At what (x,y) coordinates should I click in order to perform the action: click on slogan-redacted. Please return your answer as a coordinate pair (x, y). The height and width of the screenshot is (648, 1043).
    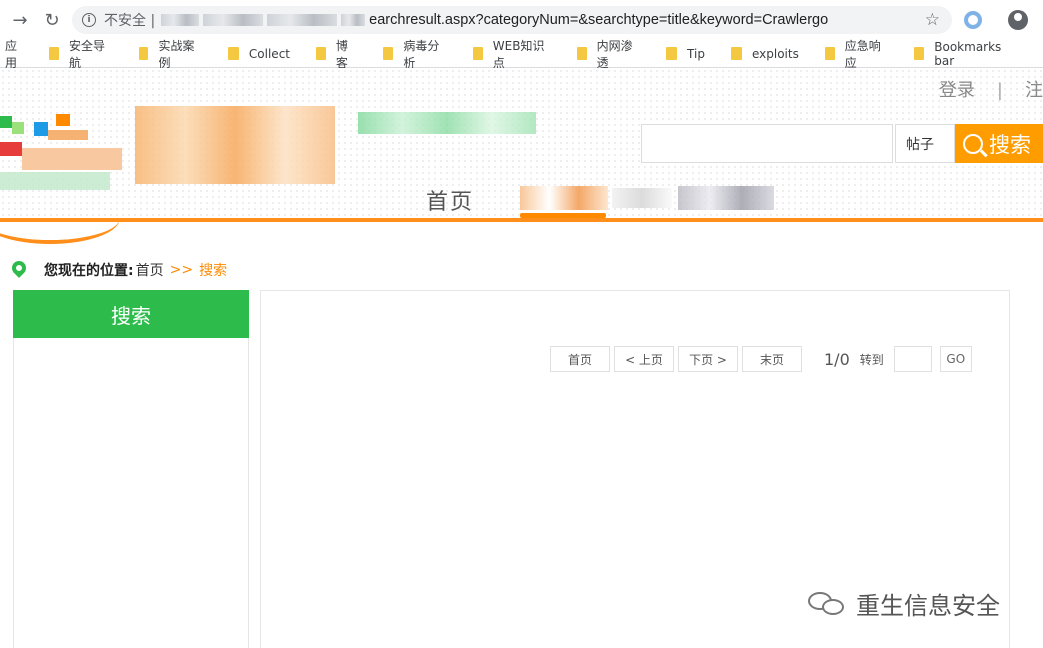
    Looking at the image, I should click on (447, 123).